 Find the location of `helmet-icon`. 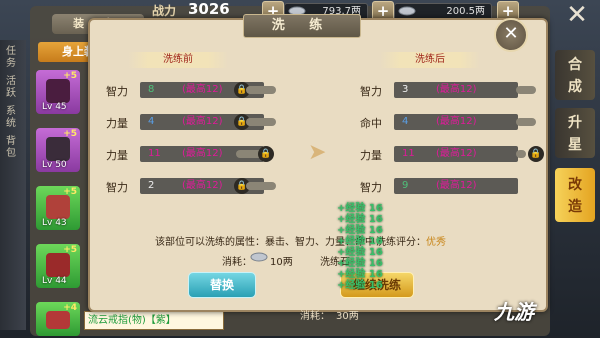

helmet-icon is located at coordinates (58, 207).